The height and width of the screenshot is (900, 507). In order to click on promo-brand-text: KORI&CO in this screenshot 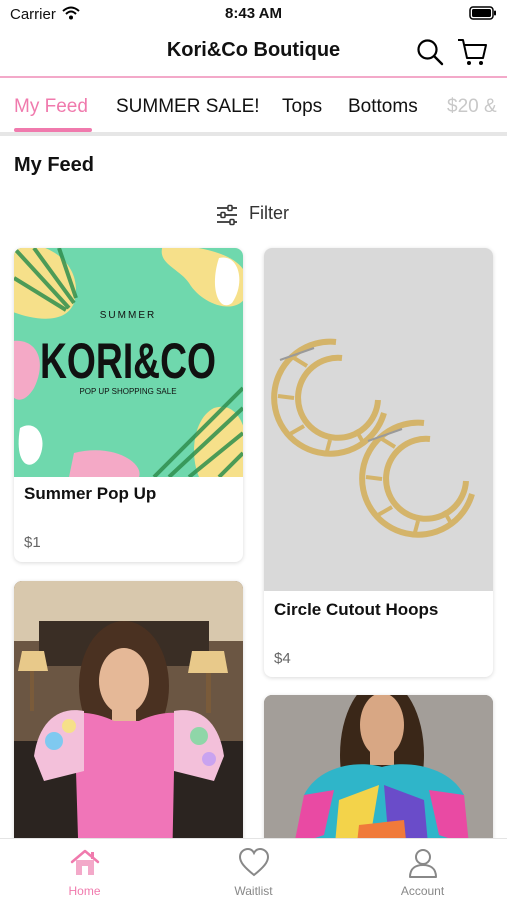, I will do `click(128, 361)`.